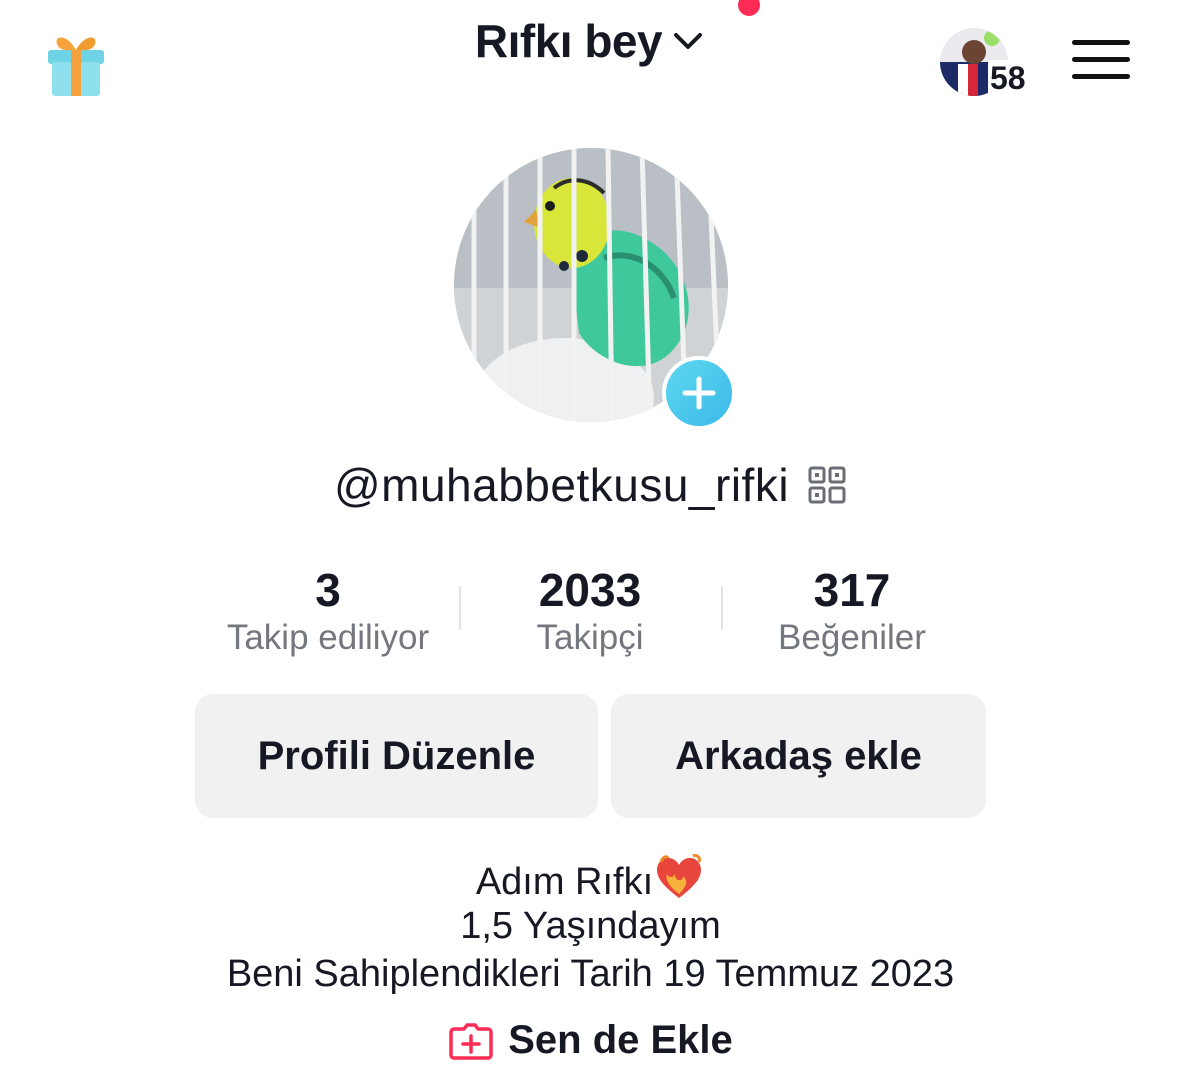 Image resolution: width=1181 pixels, height=1080 pixels. I want to click on add-friend-button: Arkadaş ekle, so click(798, 756).